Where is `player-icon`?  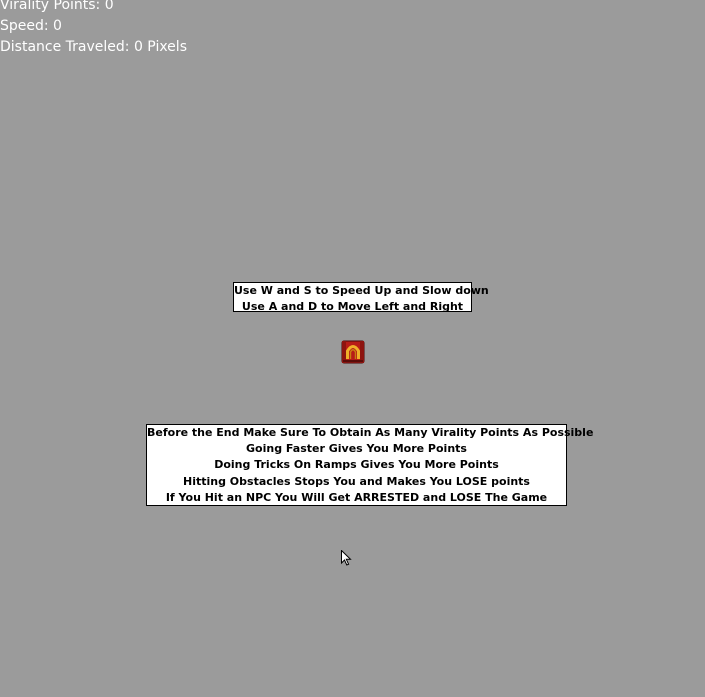
player-icon is located at coordinates (353, 352).